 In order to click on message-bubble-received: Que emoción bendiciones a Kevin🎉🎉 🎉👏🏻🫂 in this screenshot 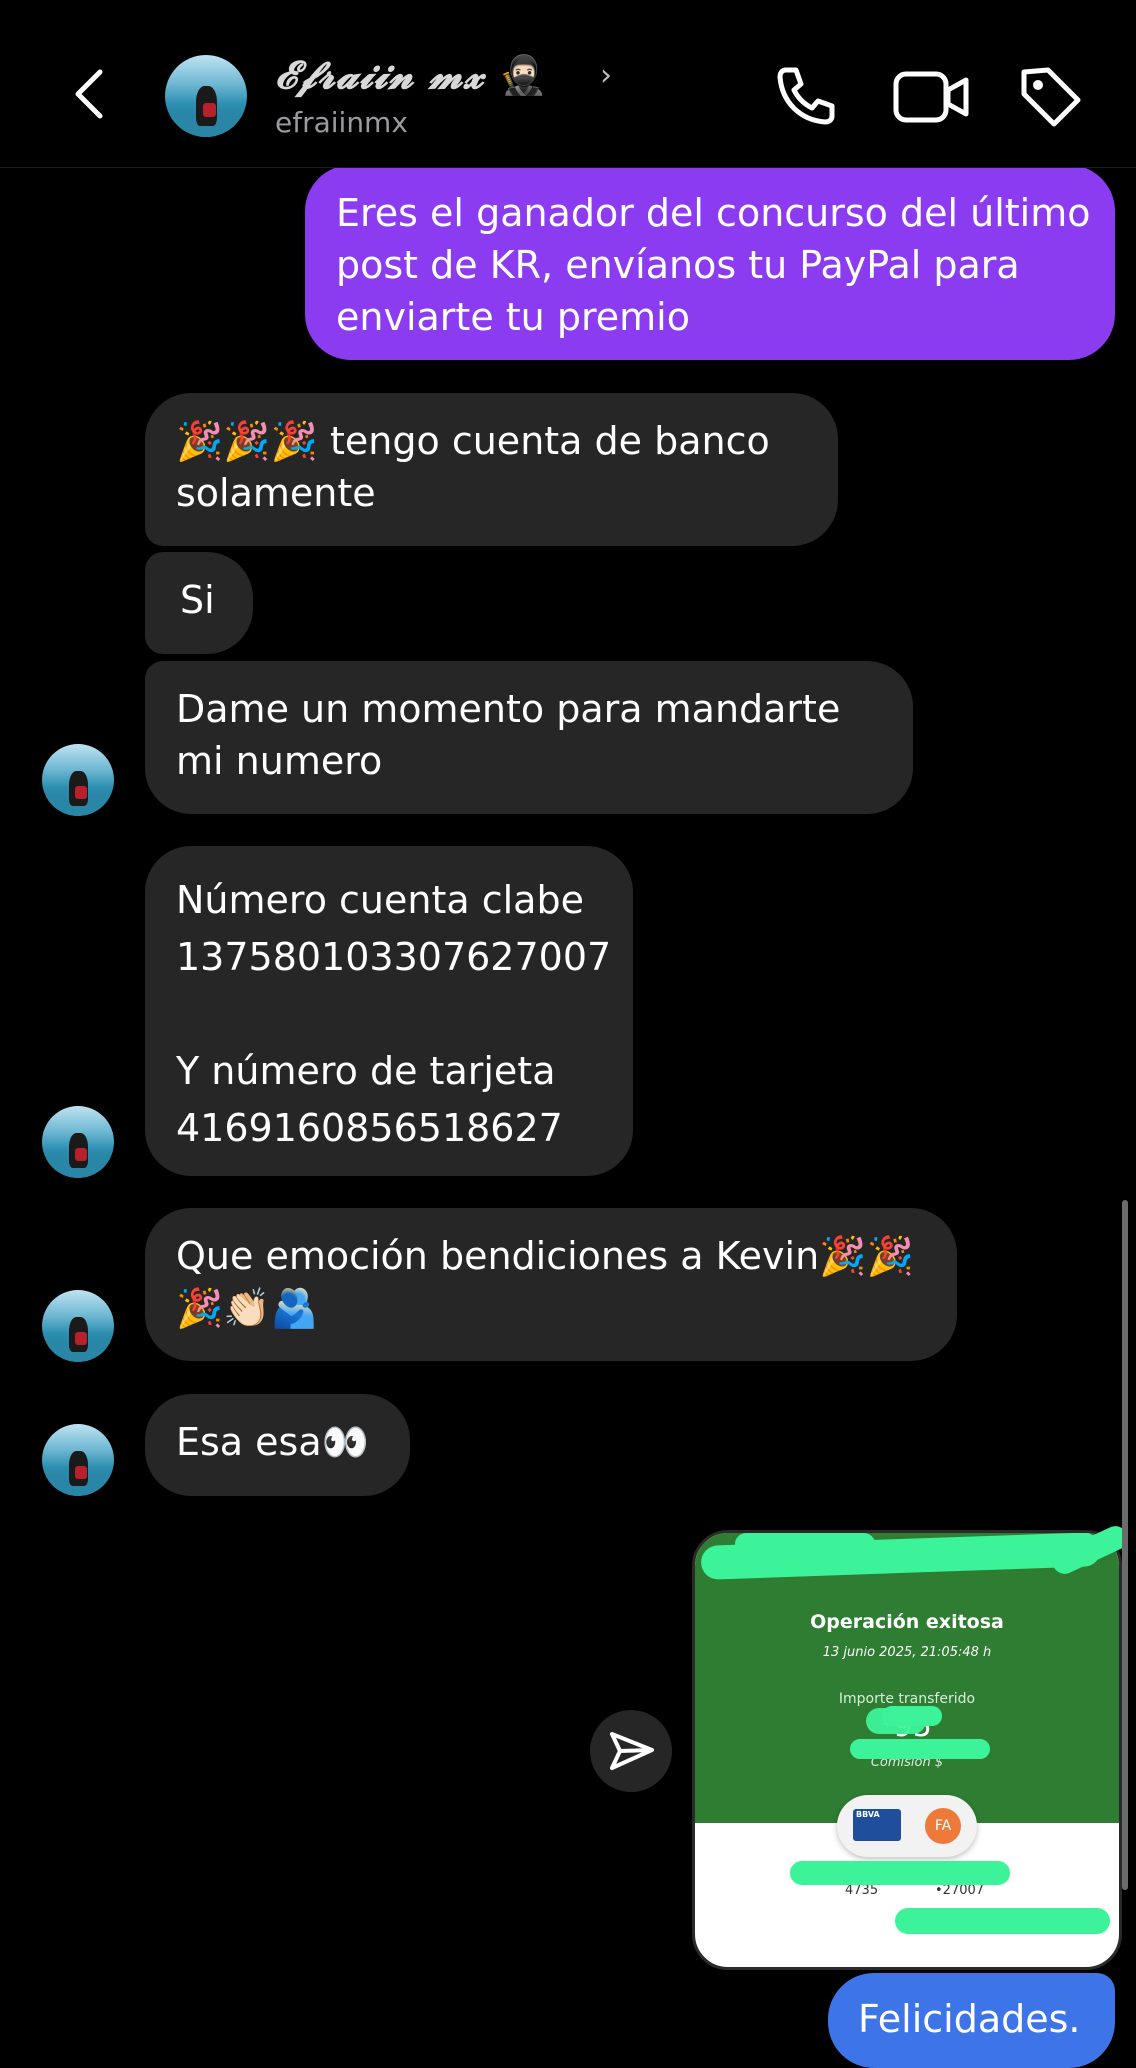, I will do `click(551, 1284)`.